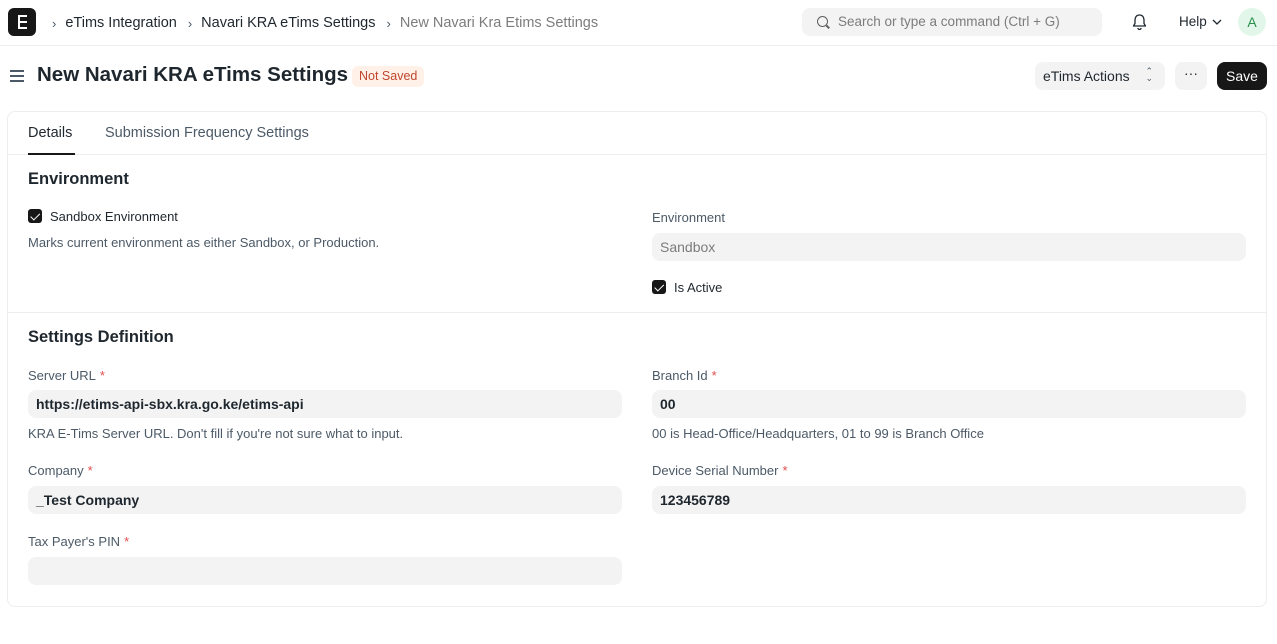 The width and height of the screenshot is (1277, 644). Describe the element at coordinates (35, 216) in the screenshot. I see `sandbox-environment-checkbox` at that location.